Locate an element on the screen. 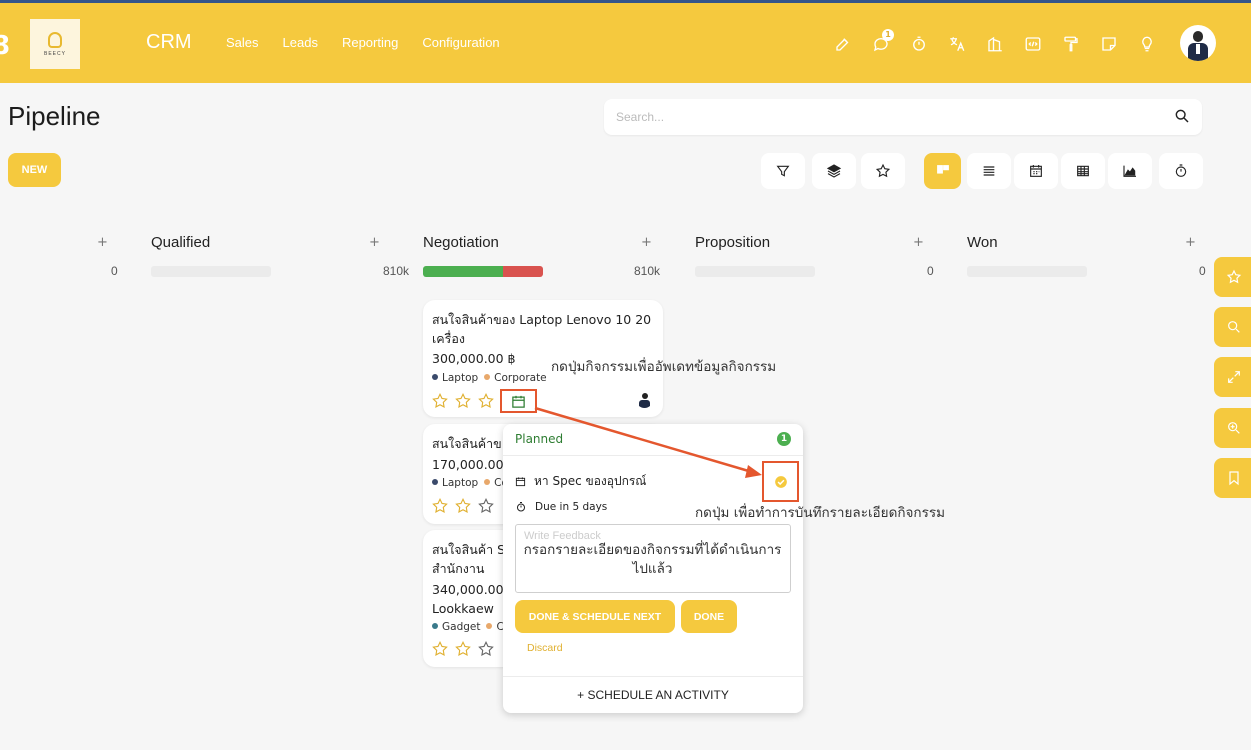 This screenshot has height=750, width=1251. main-menu: Sales Leads Reporting Configuration is located at coordinates (363, 42).